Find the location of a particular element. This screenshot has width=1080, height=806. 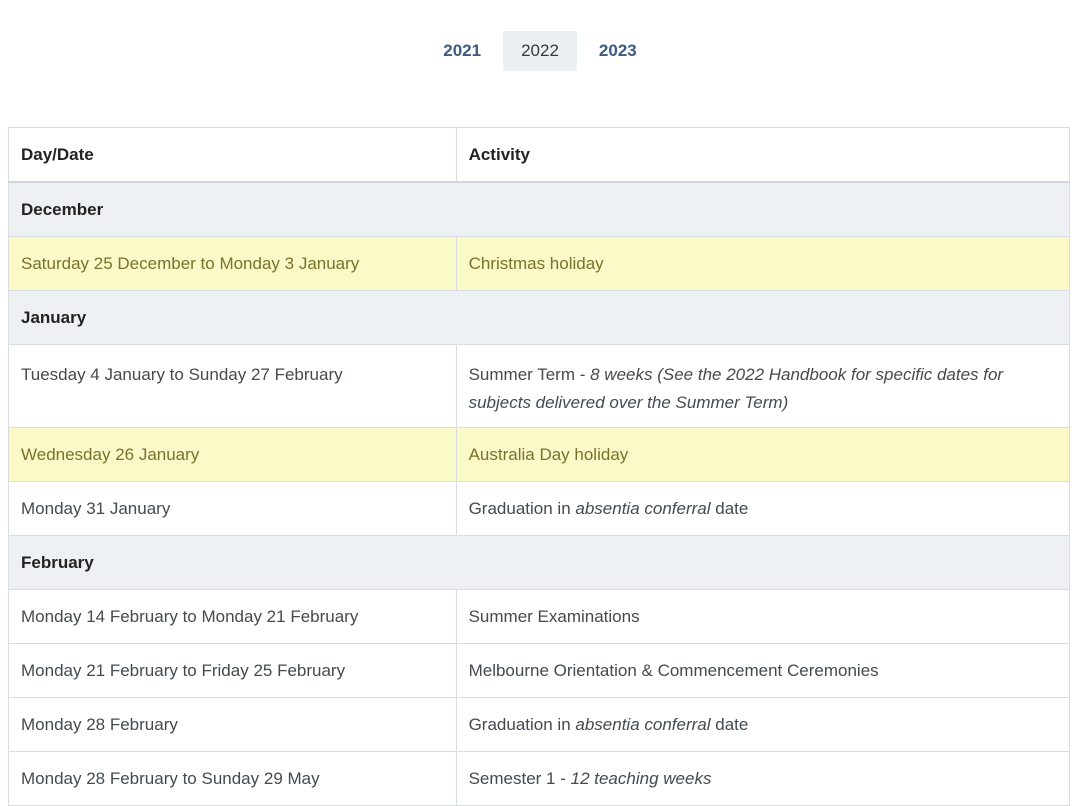

month-label: January is located at coordinates (539, 317).